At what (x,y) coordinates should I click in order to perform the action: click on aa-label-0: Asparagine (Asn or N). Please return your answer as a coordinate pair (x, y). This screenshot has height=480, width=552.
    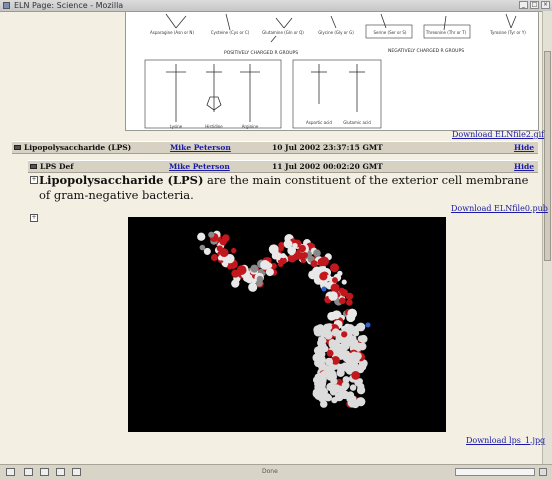
    Looking at the image, I should click on (172, 32).